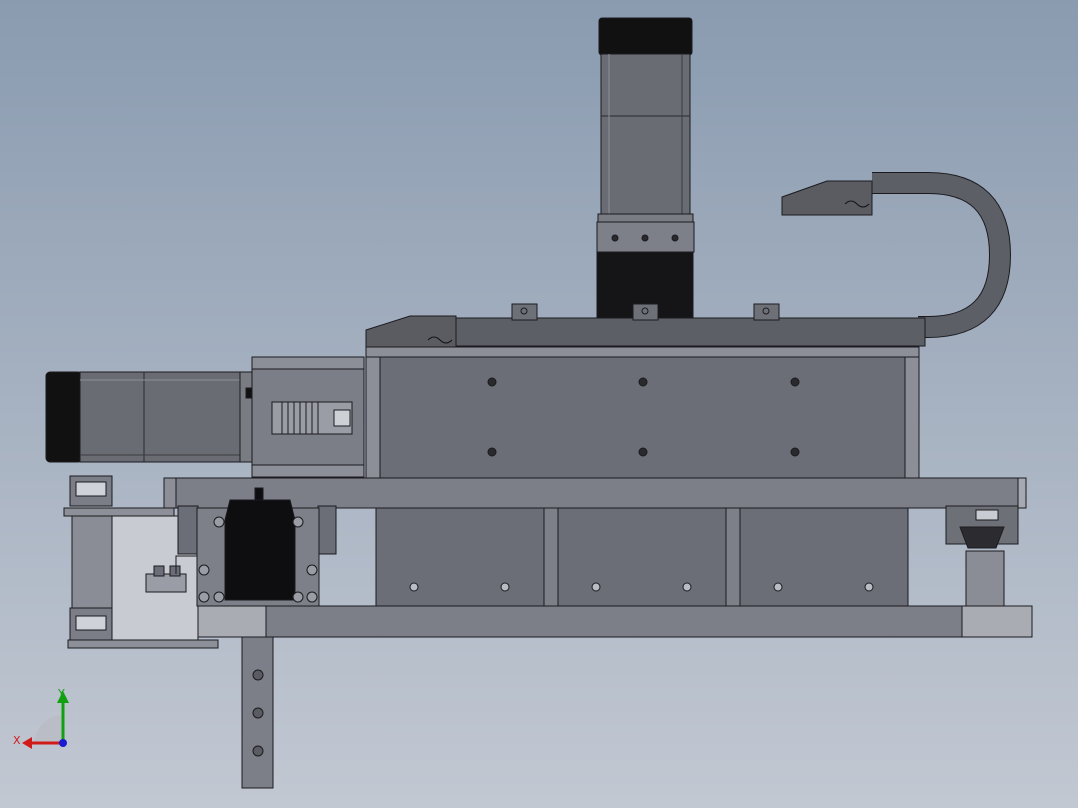 This screenshot has height=808, width=1078. What do you see at coordinates (61, 693) in the screenshot?
I see `y-axis-label: Y` at bounding box center [61, 693].